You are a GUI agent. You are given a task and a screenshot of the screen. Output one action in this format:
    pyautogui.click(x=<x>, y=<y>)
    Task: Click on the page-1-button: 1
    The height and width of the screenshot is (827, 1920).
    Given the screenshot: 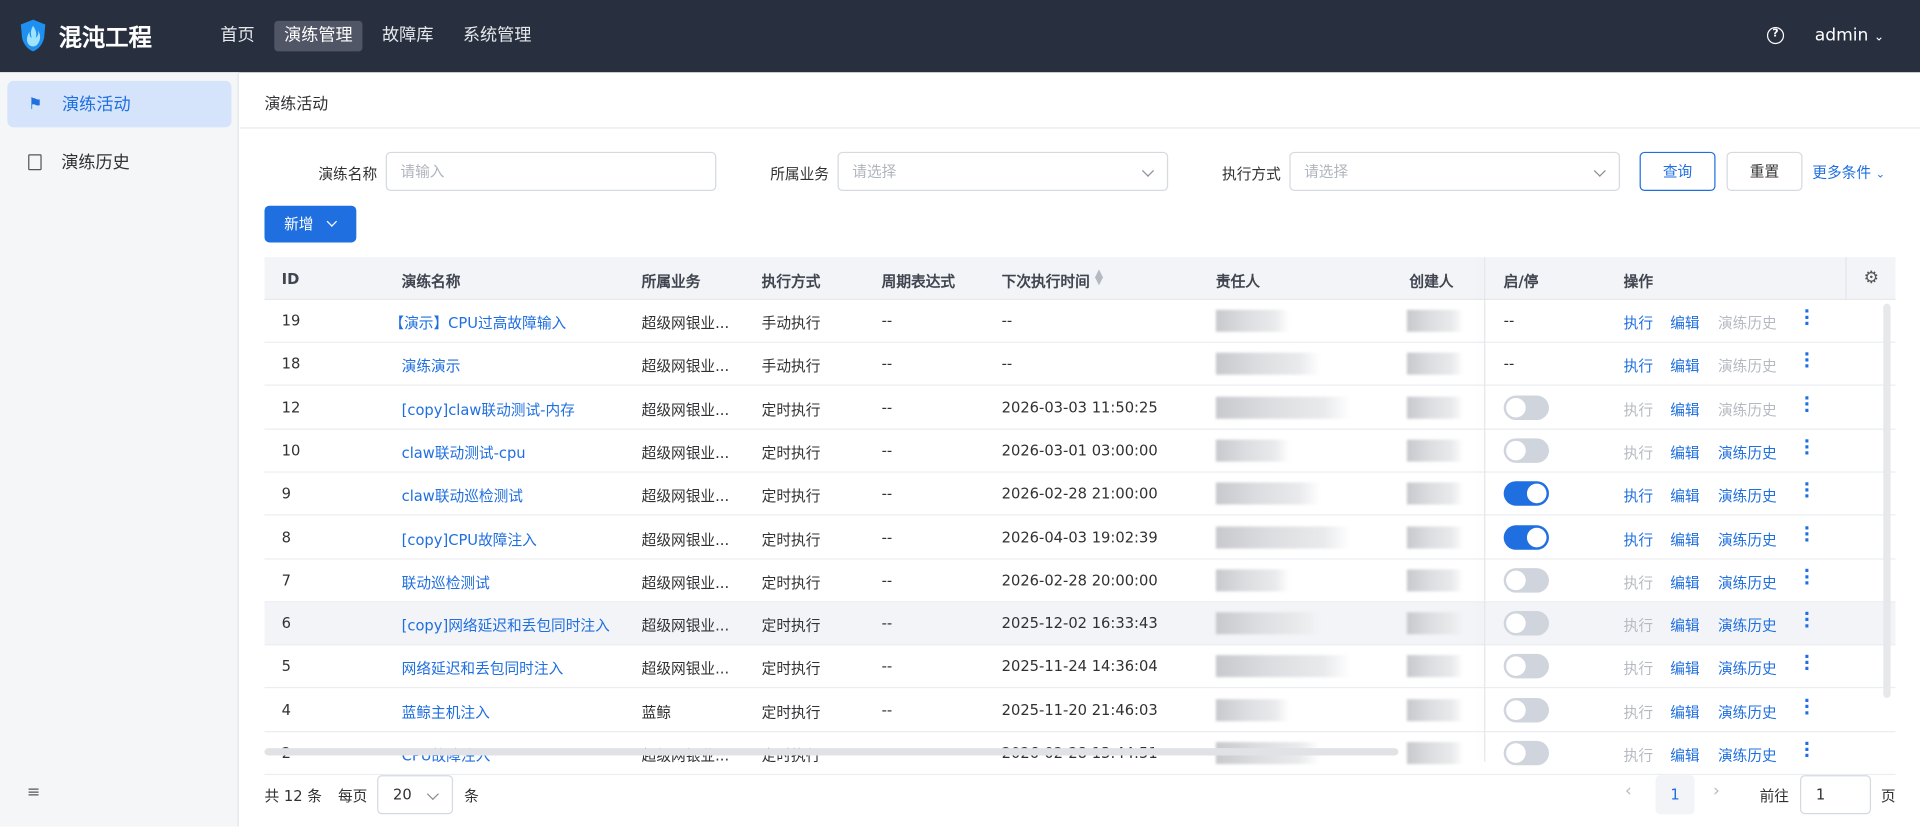 What is the action you would take?
    pyautogui.click(x=1675, y=795)
    